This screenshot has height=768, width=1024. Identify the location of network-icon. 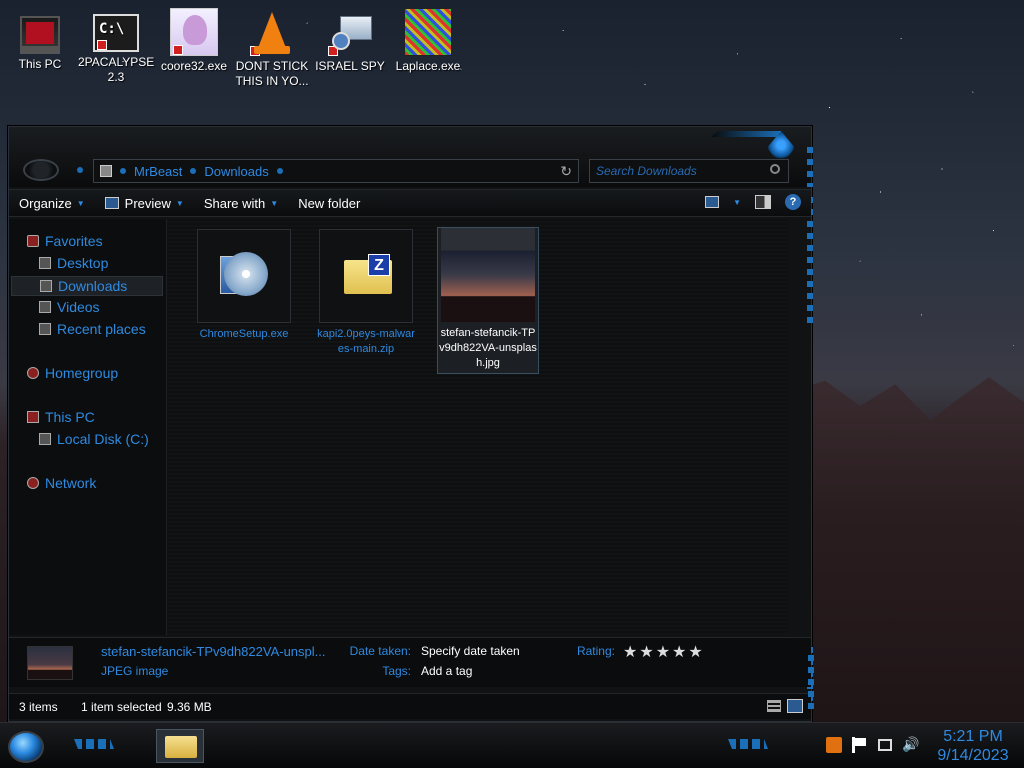
(885, 745).